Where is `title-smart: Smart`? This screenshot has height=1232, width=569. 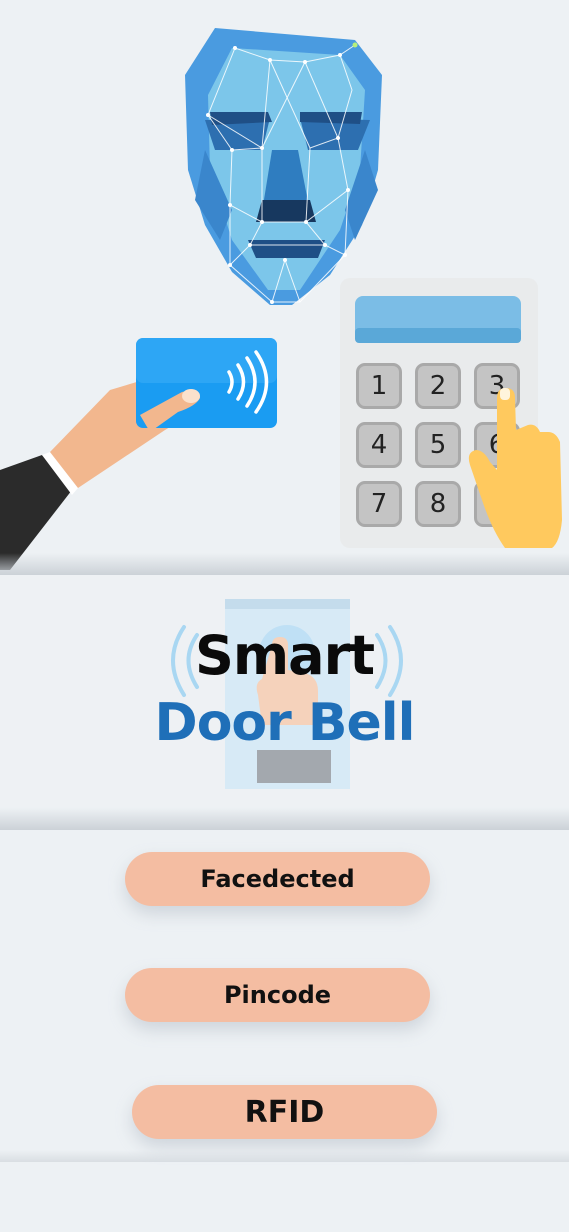
title-smart: Smart is located at coordinates (284, 655).